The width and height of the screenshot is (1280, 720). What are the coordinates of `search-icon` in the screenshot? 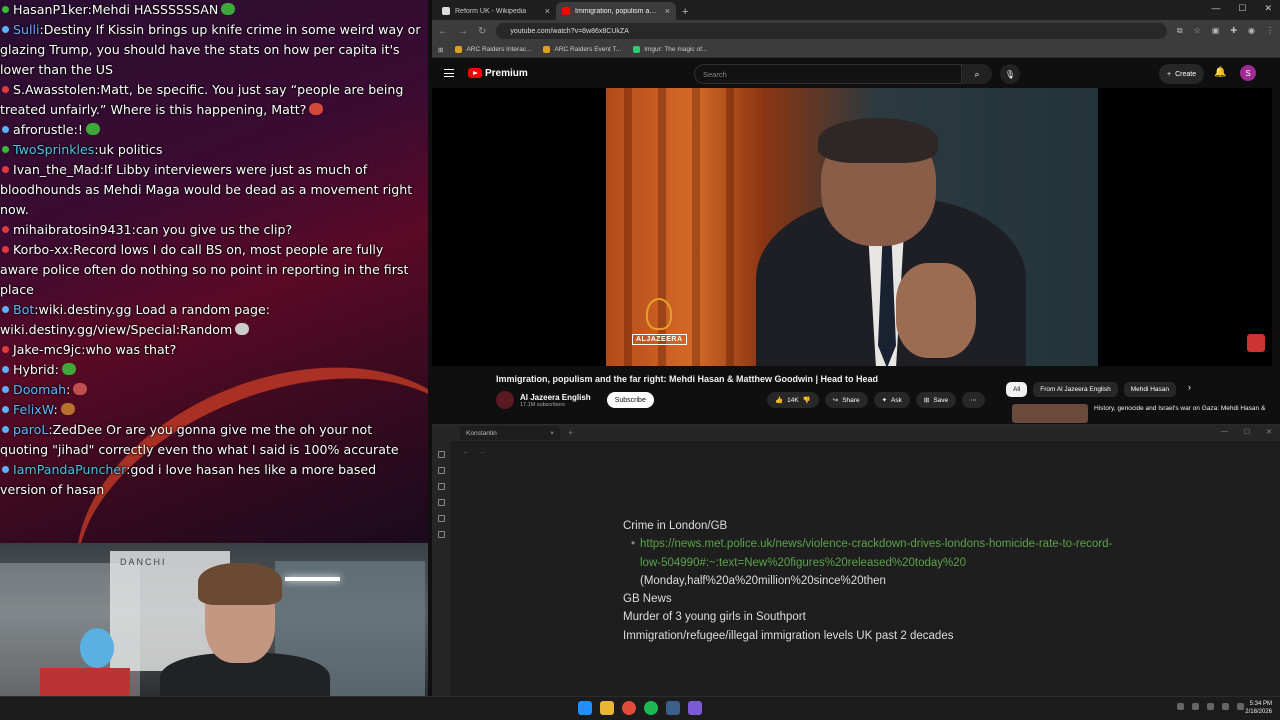 It's located at (441, 470).